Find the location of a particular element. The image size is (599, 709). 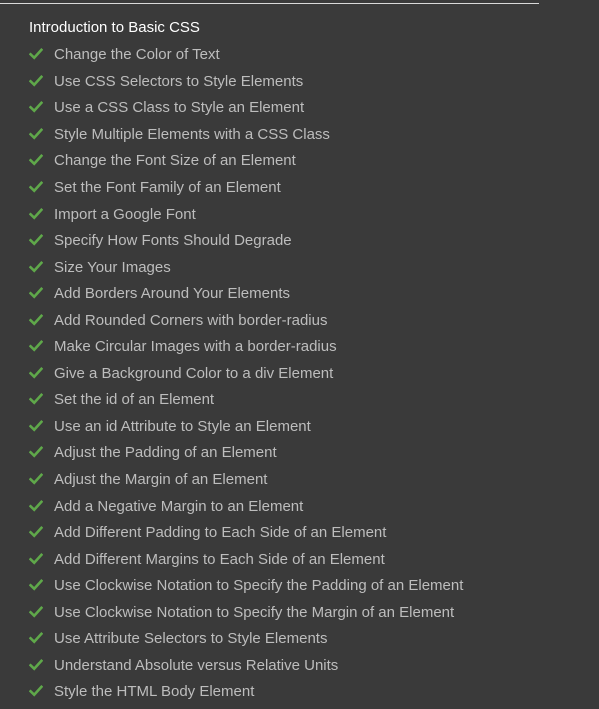

lesson-label: Use CSS Selectors to Style Elements is located at coordinates (179, 81).